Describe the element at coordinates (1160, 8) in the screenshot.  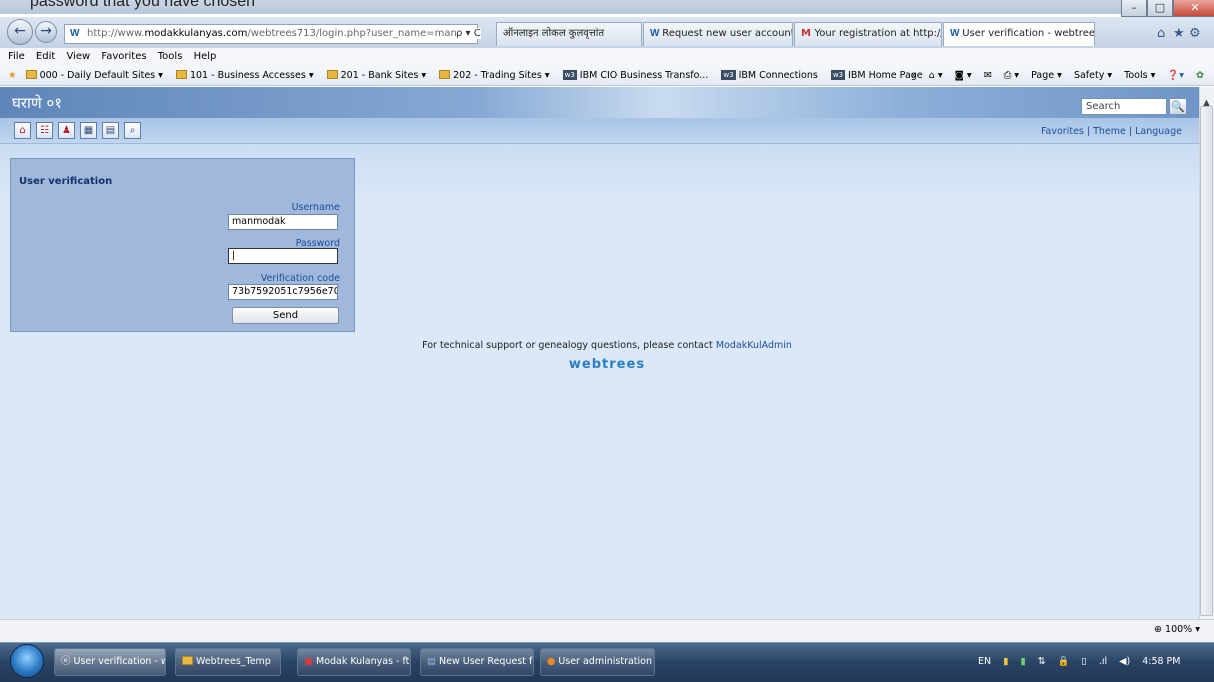
I see `maximize-button: □` at that location.